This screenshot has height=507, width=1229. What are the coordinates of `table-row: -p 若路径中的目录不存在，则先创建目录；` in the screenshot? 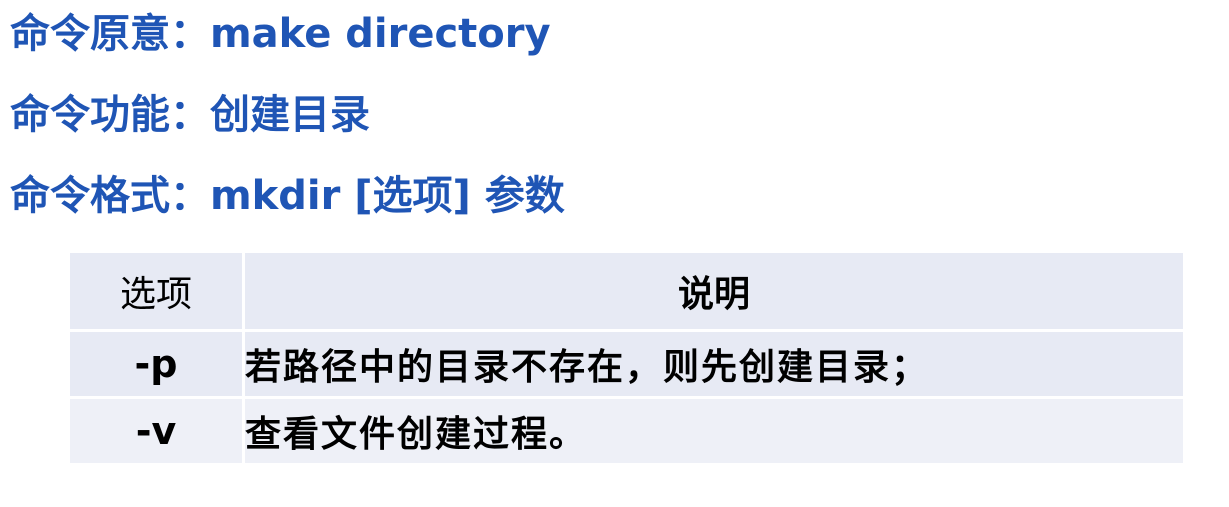 It's located at (626, 364).